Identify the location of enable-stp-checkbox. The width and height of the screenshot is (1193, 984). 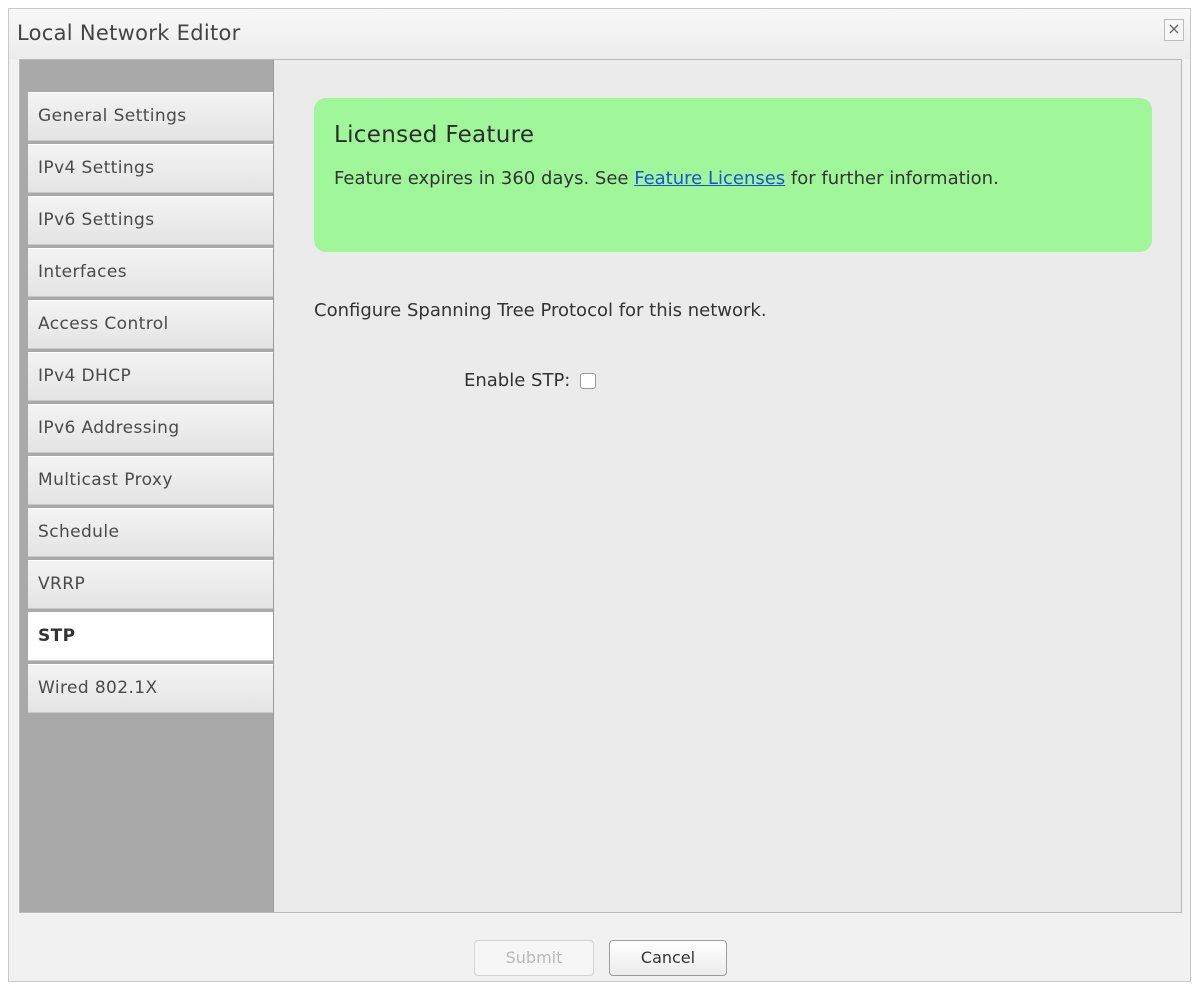
(588, 380).